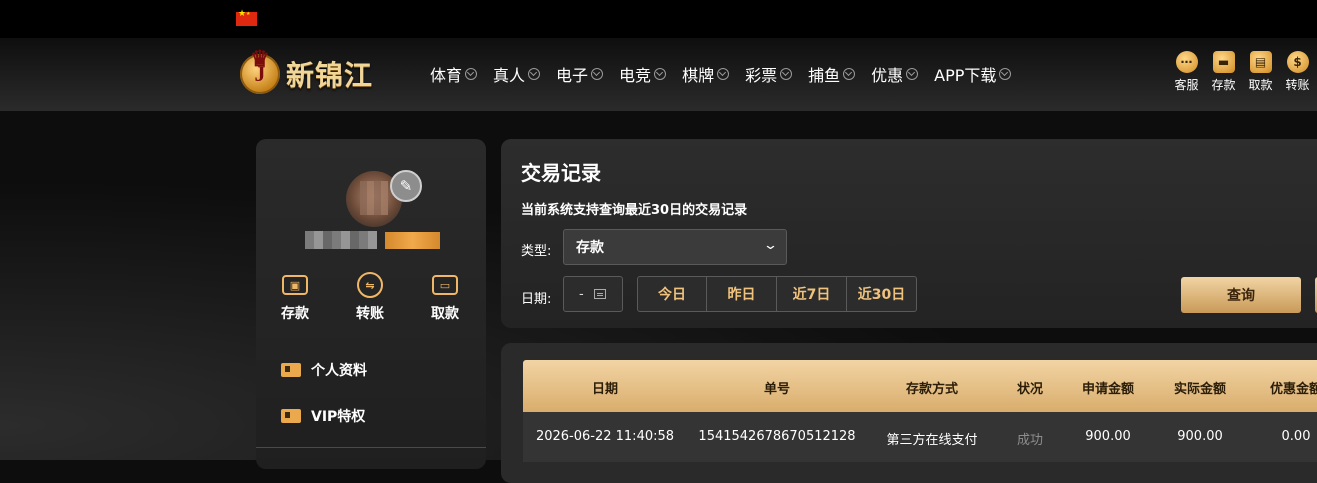 The image size is (1317, 483). Describe the element at coordinates (1108, 389) in the screenshot. I see `col-requested-amount: 申请金额` at that location.